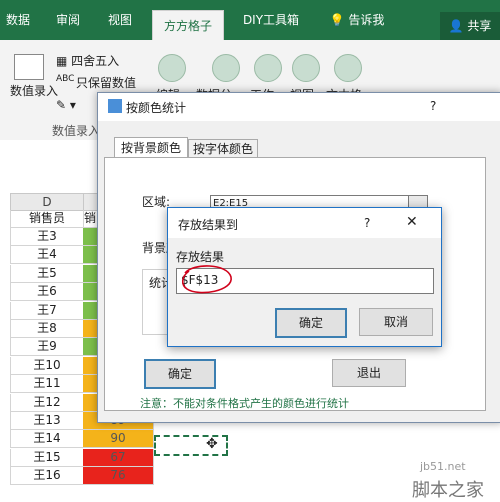  Describe the element at coordinates (106, 82) in the screenshot. I see `keep-values-button: 只保留数值` at that location.